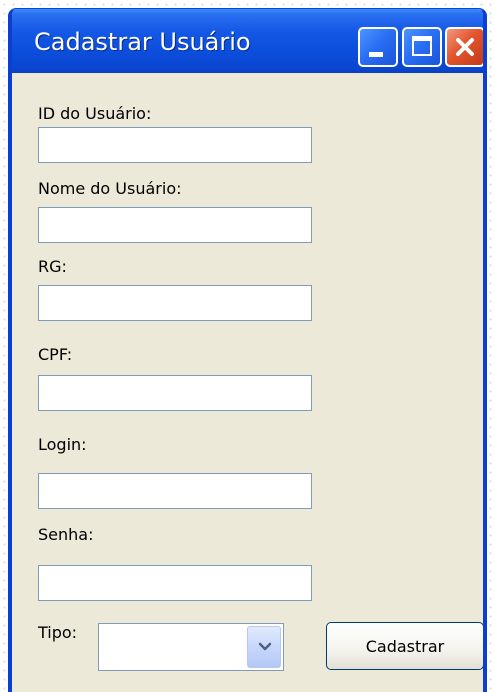 The width and height of the screenshot is (495, 692). Describe the element at coordinates (378, 47) in the screenshot. I see `minimize-button` at that location.